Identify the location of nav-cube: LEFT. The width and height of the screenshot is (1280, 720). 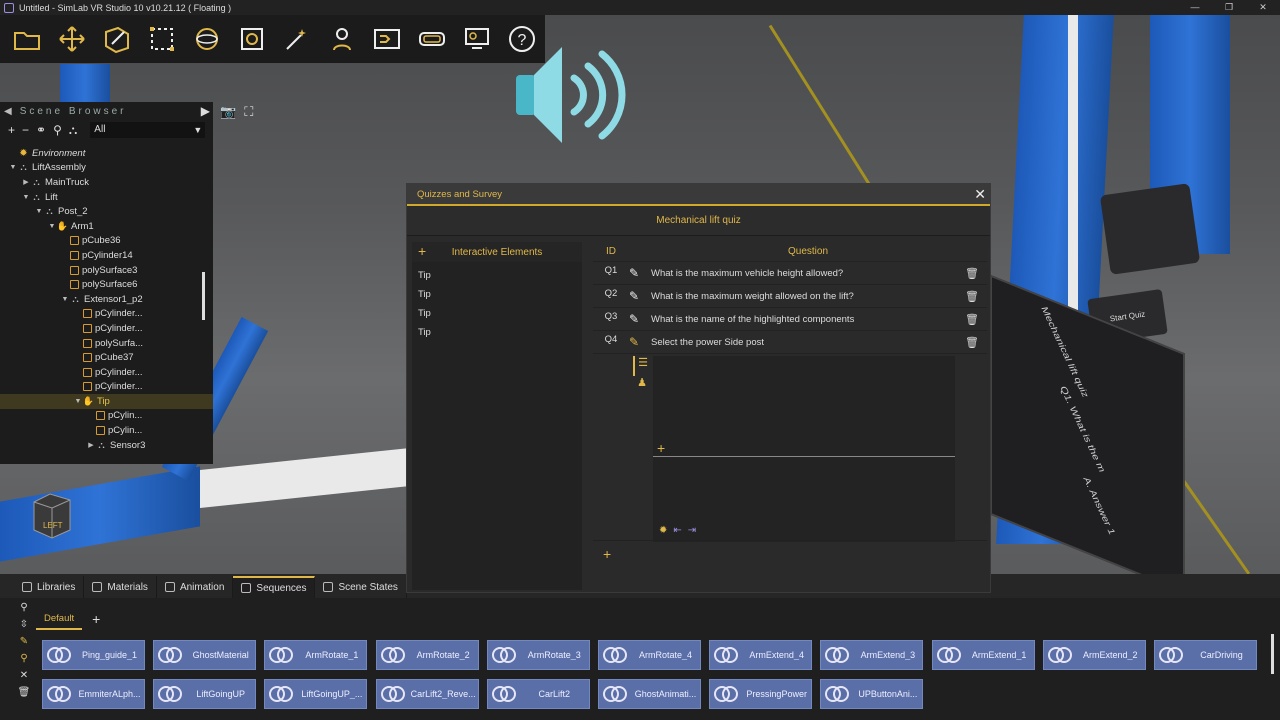
(52, 516).